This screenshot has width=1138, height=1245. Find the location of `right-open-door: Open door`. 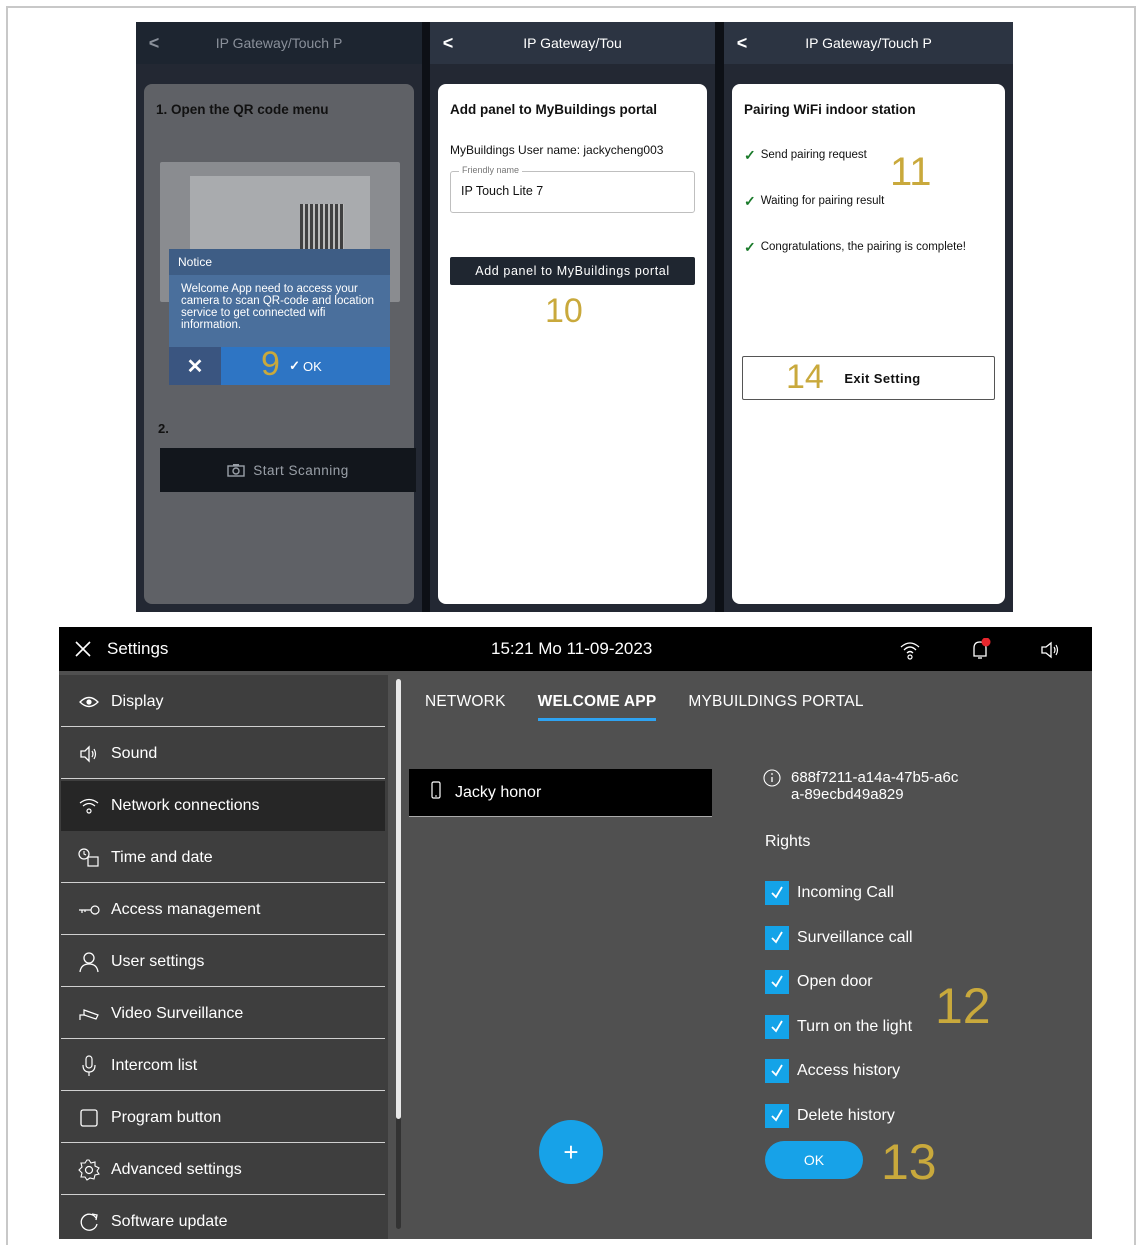

right-open-door: Open door is located at coordinates (839, 982).